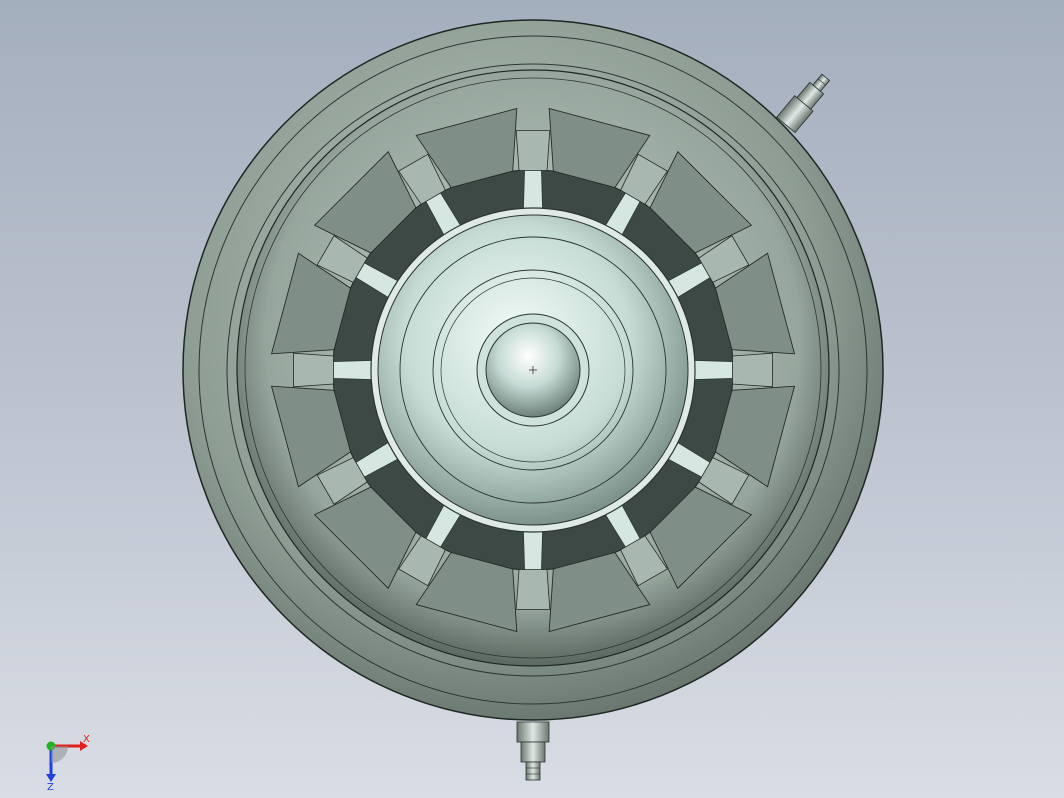 The image size is (1064, 798). I want to click on x-axis-label: X, so click(86, 739).